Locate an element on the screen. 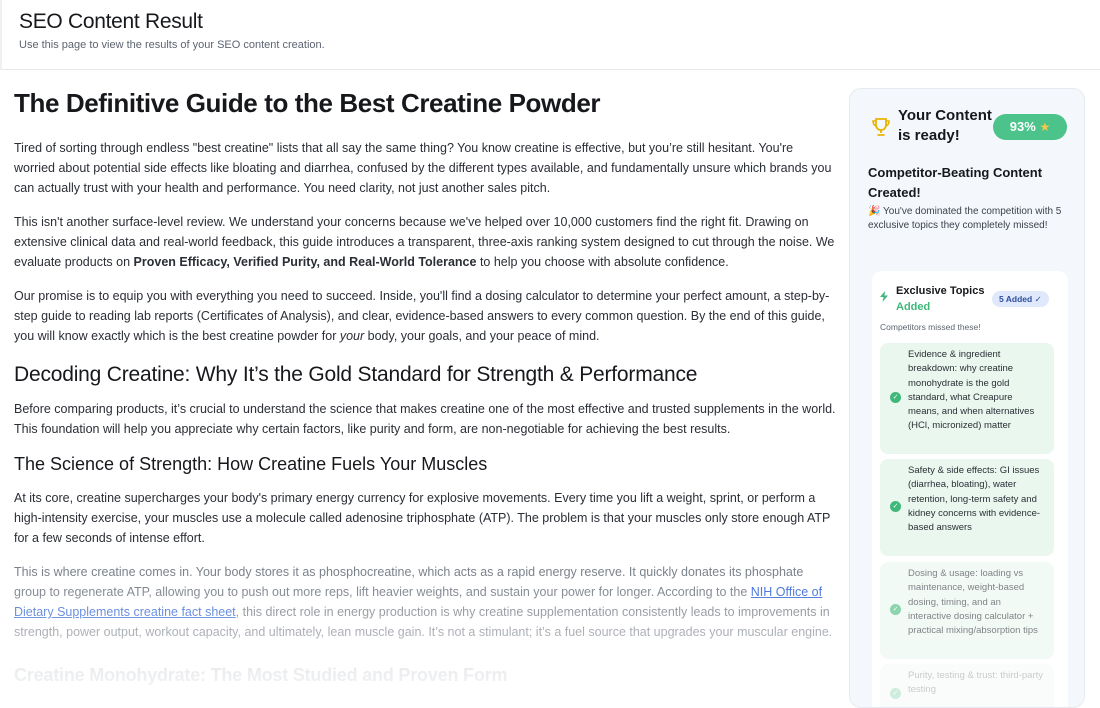 The width and height of the screenshot is (1100, 708). score-badge: 93% ★ is located at coordinates (1030, 127).